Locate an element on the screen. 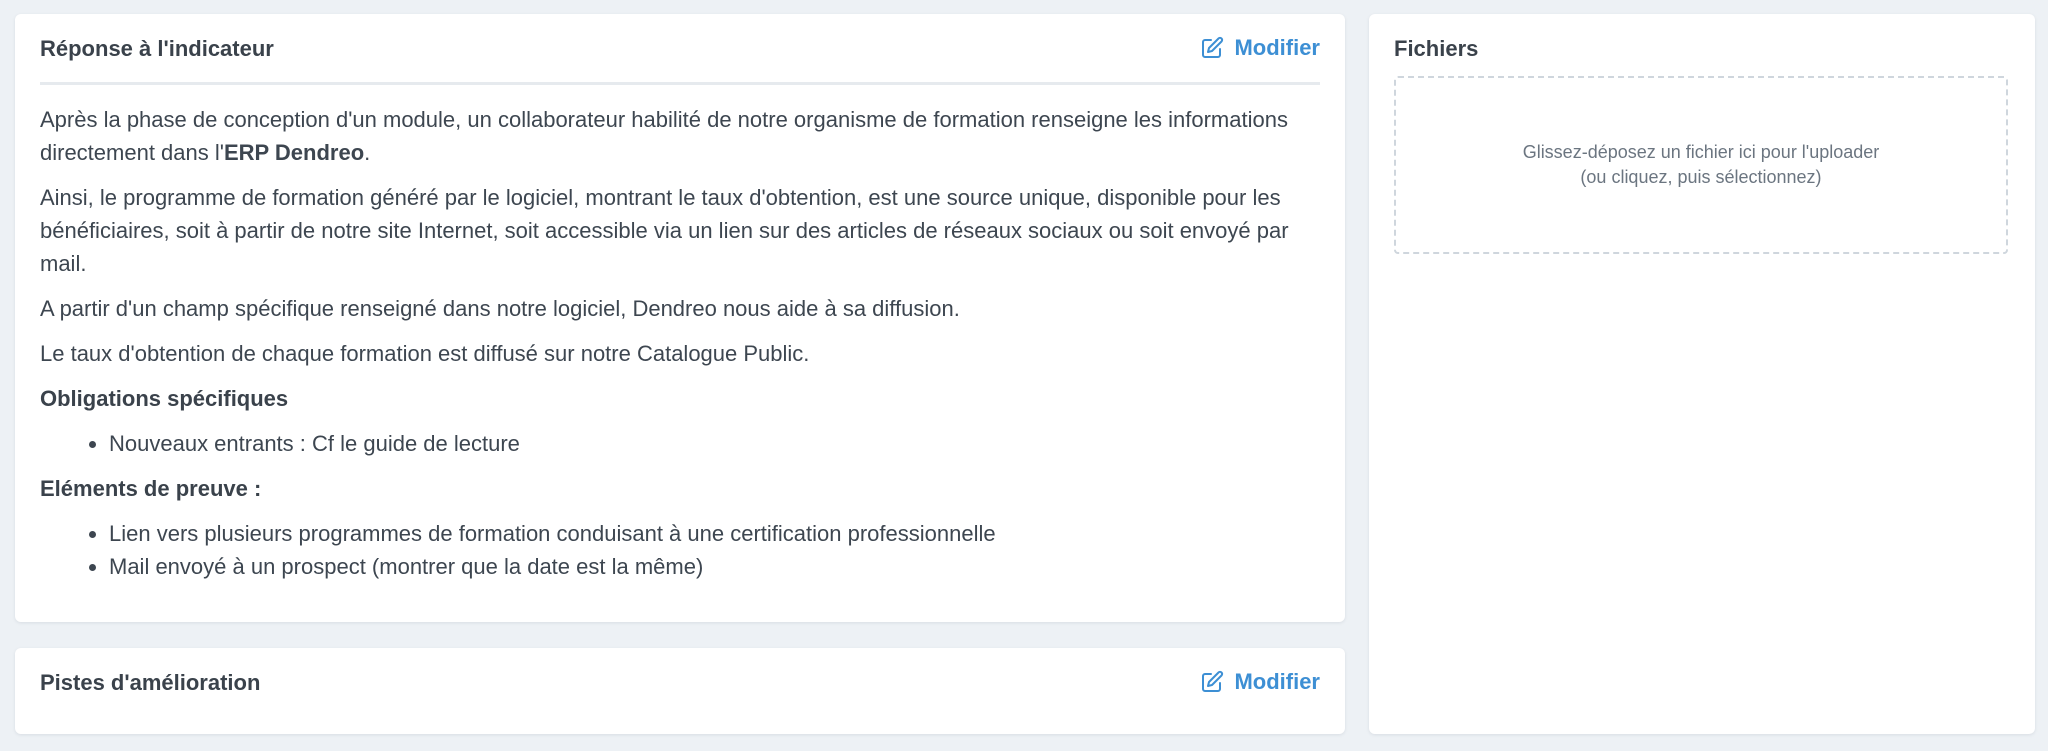 This screenshot has width=2048, height=751. edit-improvement-button: Modifier is located at coordinates (1260, 682).